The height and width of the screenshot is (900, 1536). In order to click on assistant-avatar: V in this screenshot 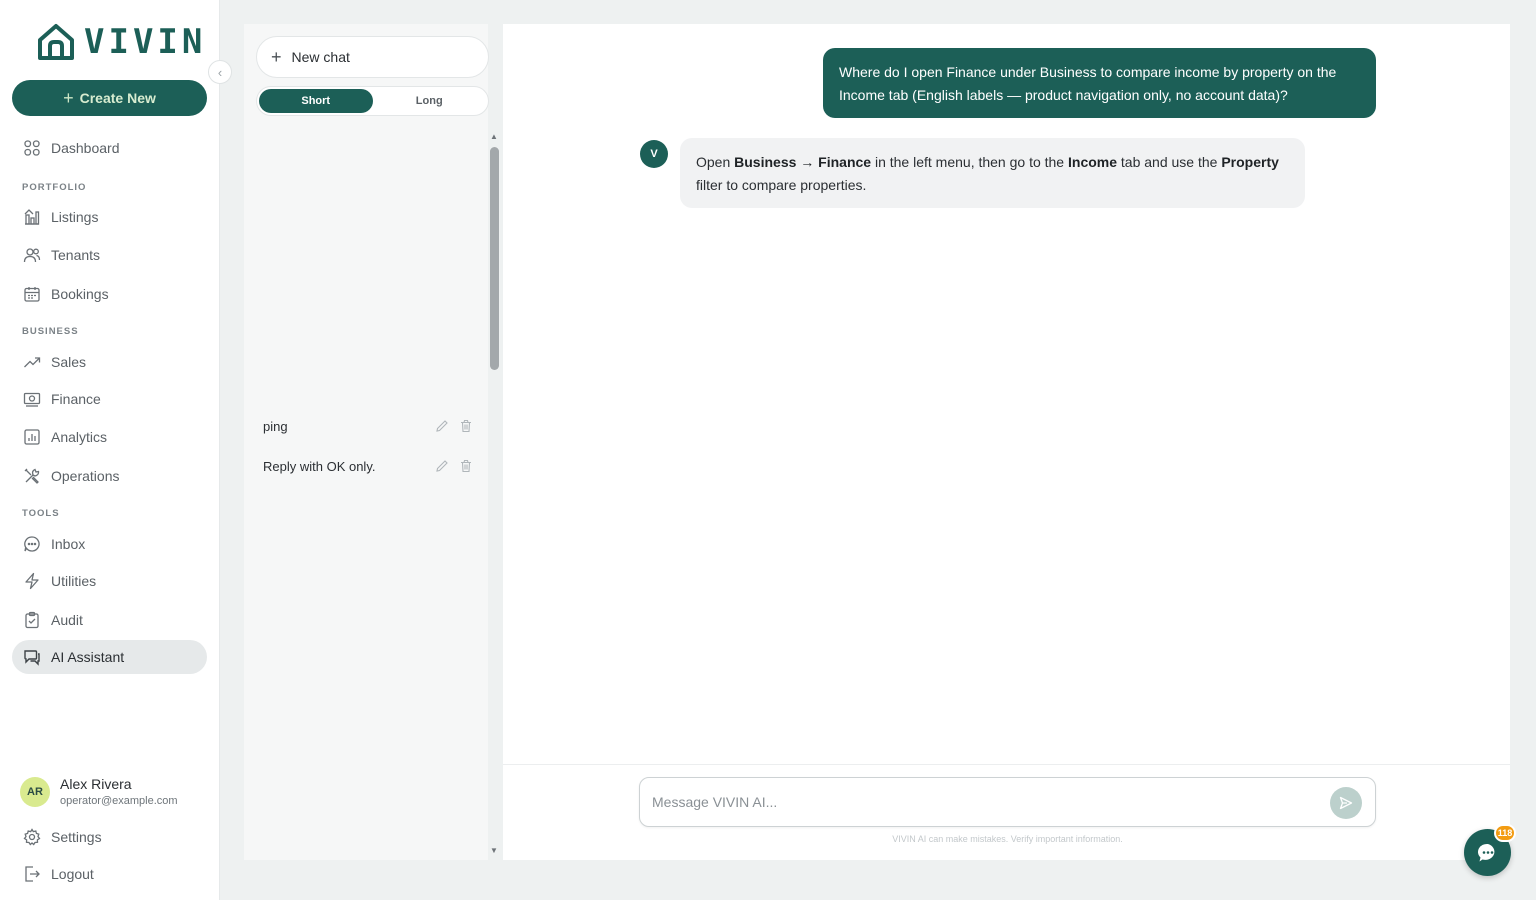, I will do `click(654, 154)`.